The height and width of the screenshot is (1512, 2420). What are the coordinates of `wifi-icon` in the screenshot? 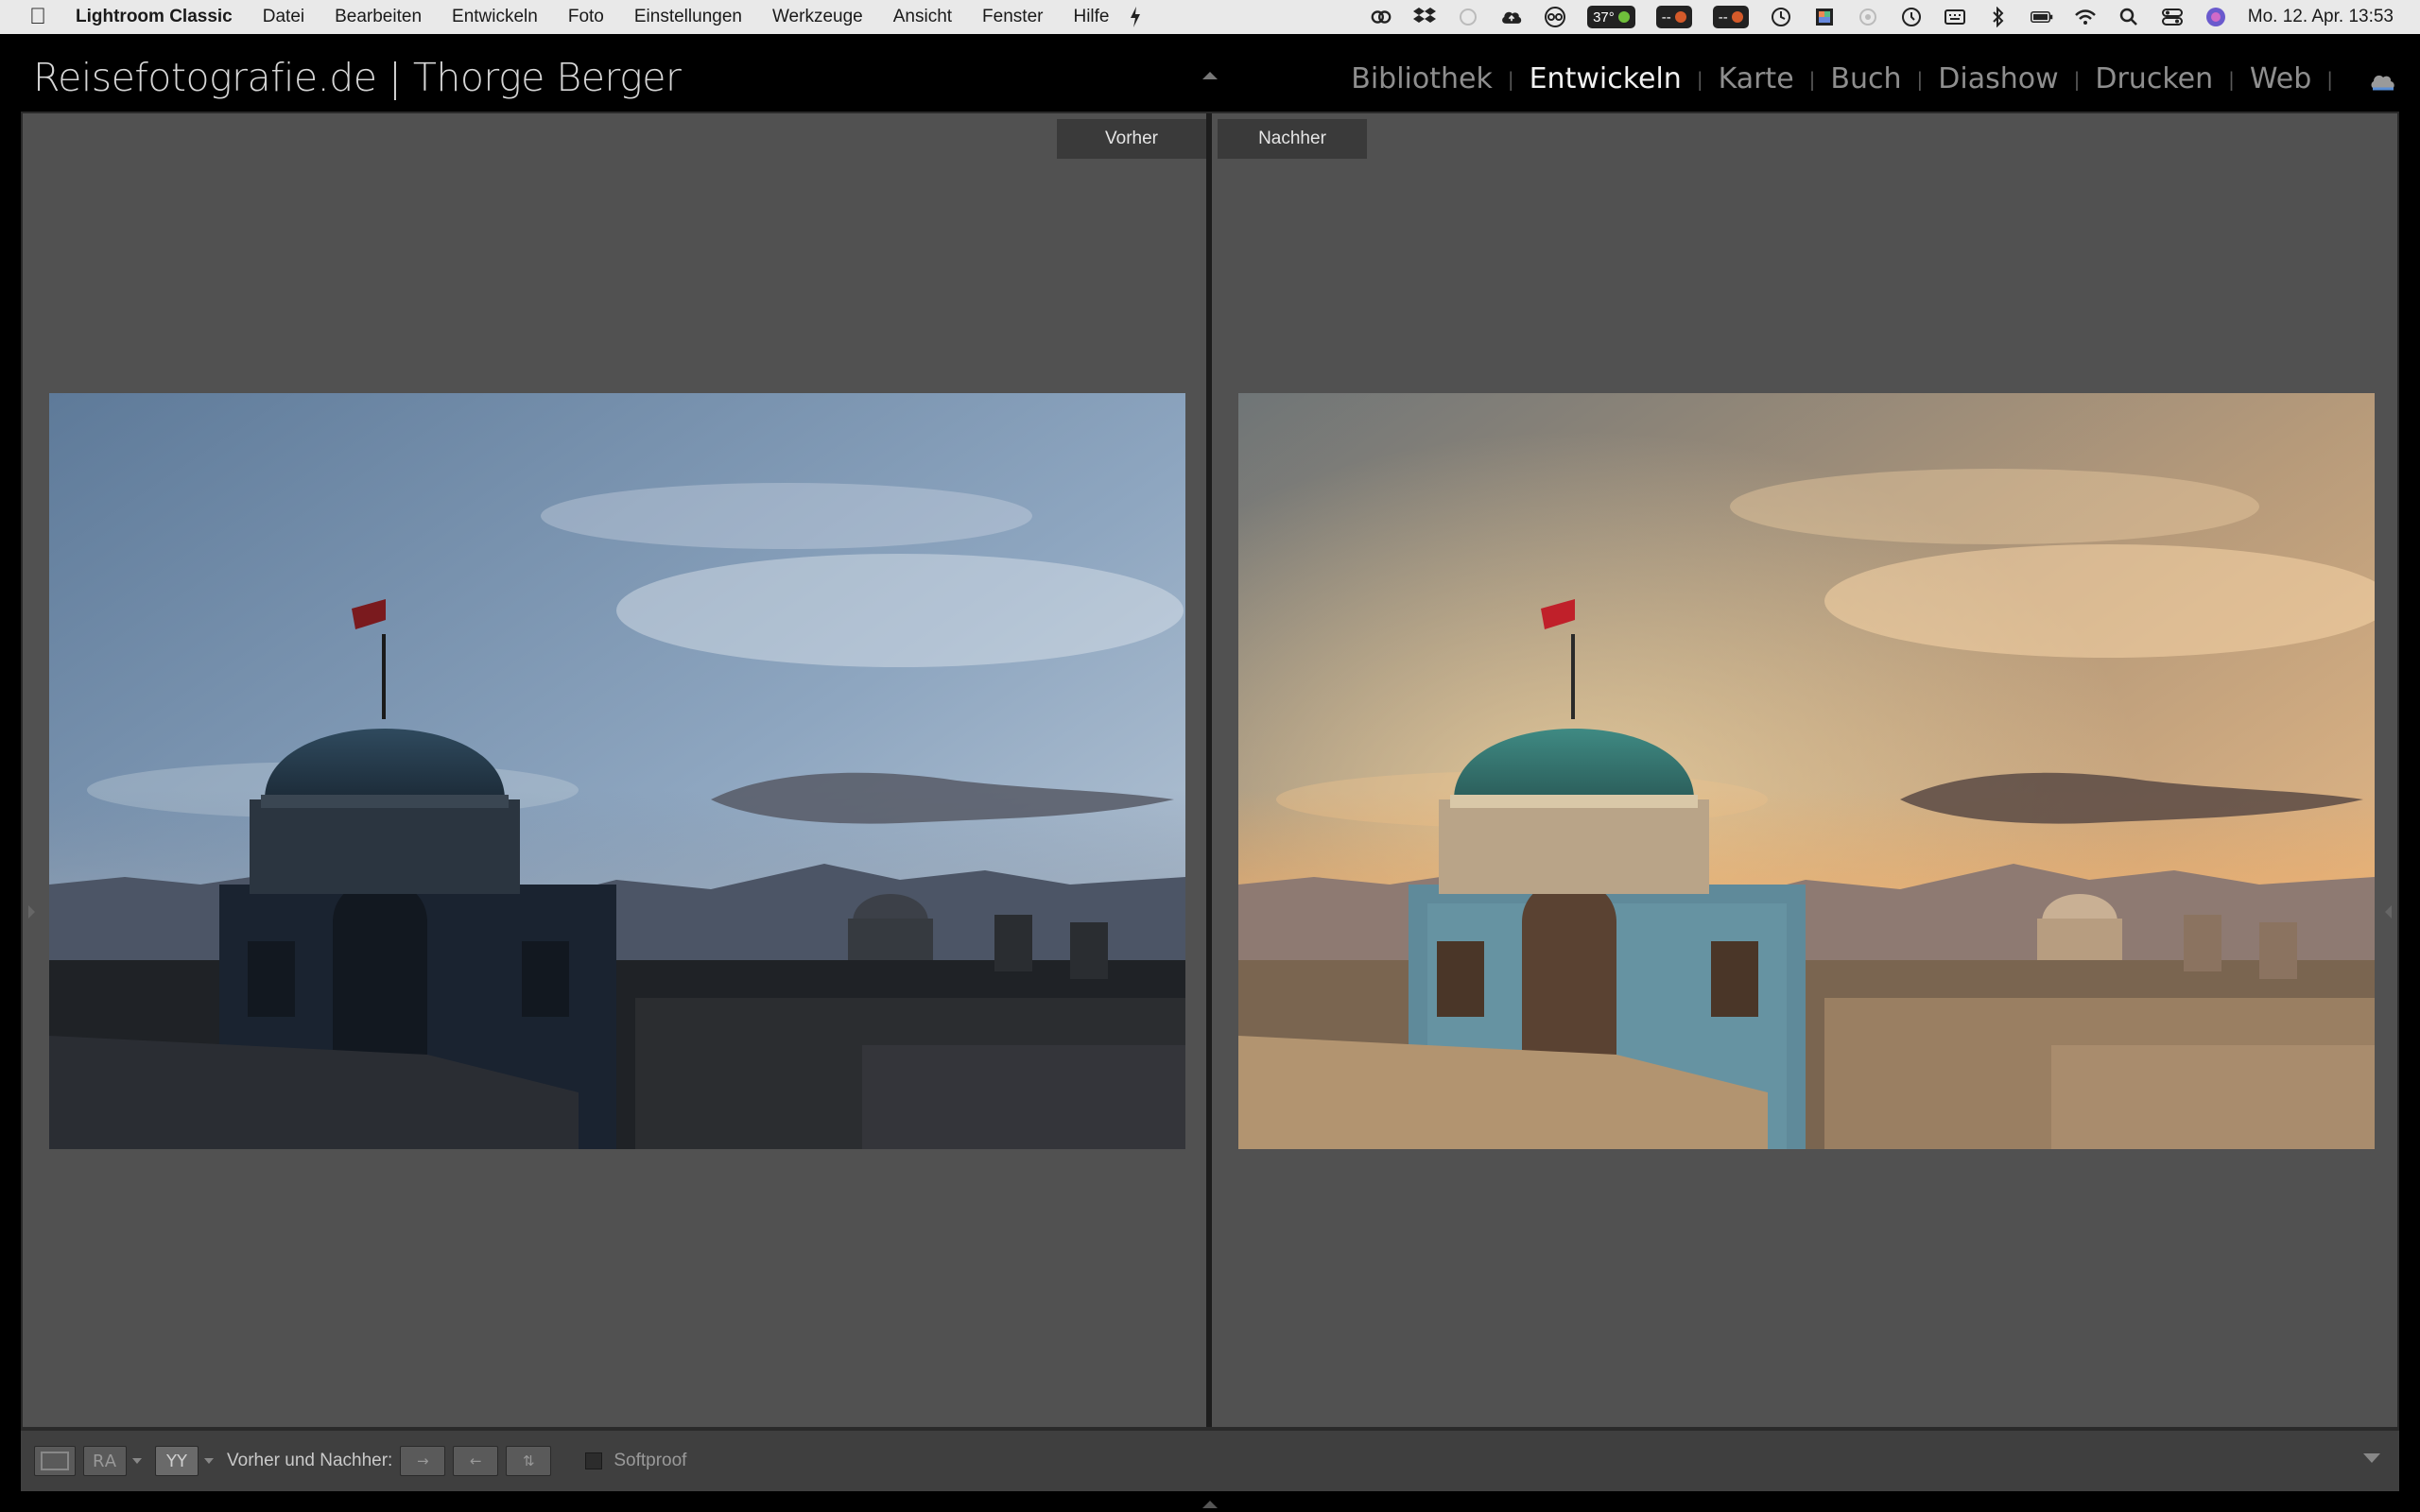 It's located at (2085, 17).